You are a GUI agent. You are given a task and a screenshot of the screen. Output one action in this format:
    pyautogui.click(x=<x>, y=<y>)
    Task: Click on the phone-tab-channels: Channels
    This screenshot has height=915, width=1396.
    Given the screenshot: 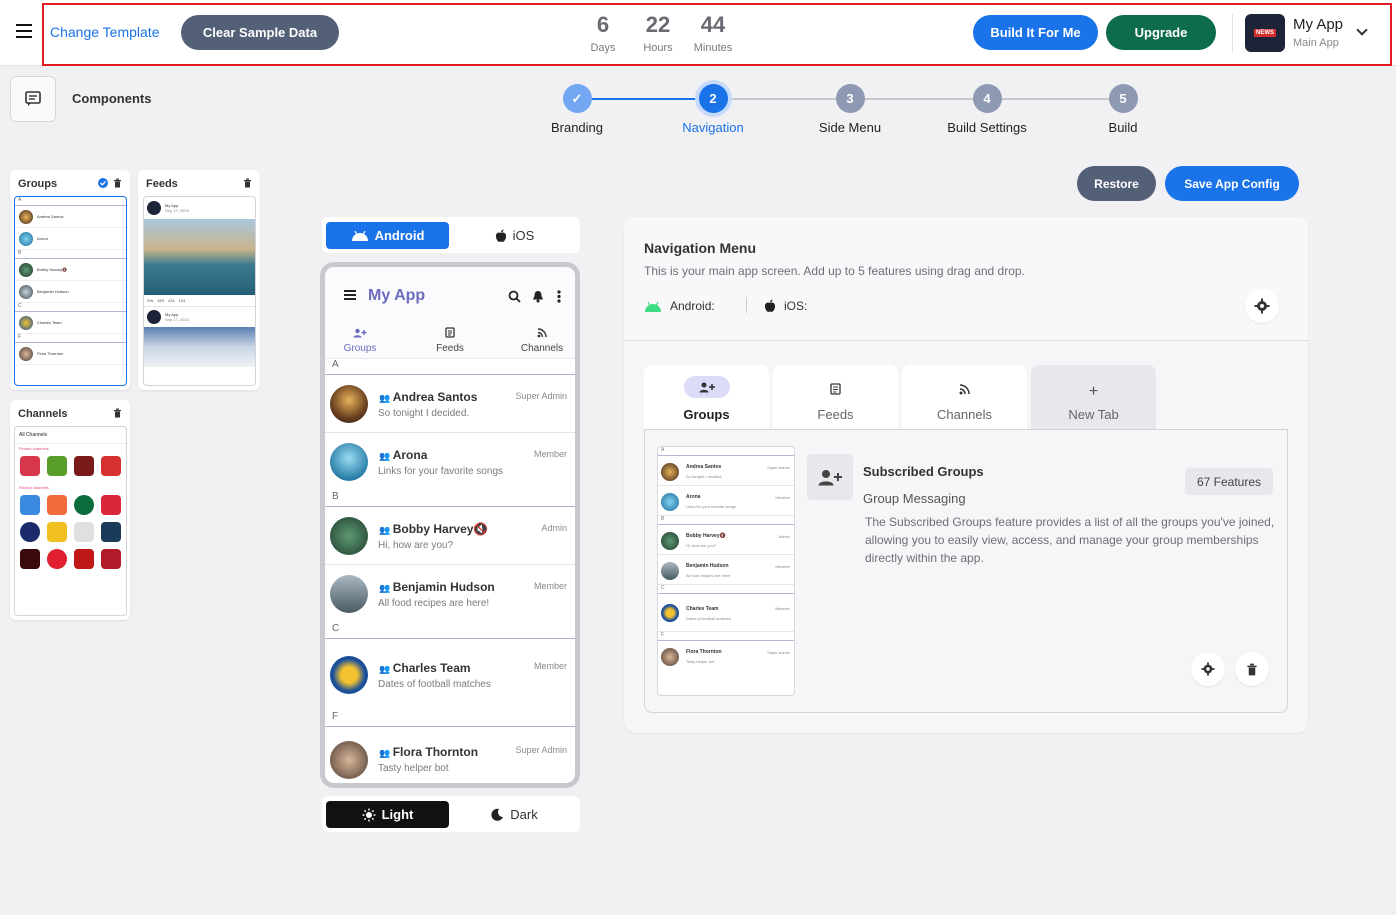 What is the action you would take?
    pyautogui.click(x=542, y=339)
    